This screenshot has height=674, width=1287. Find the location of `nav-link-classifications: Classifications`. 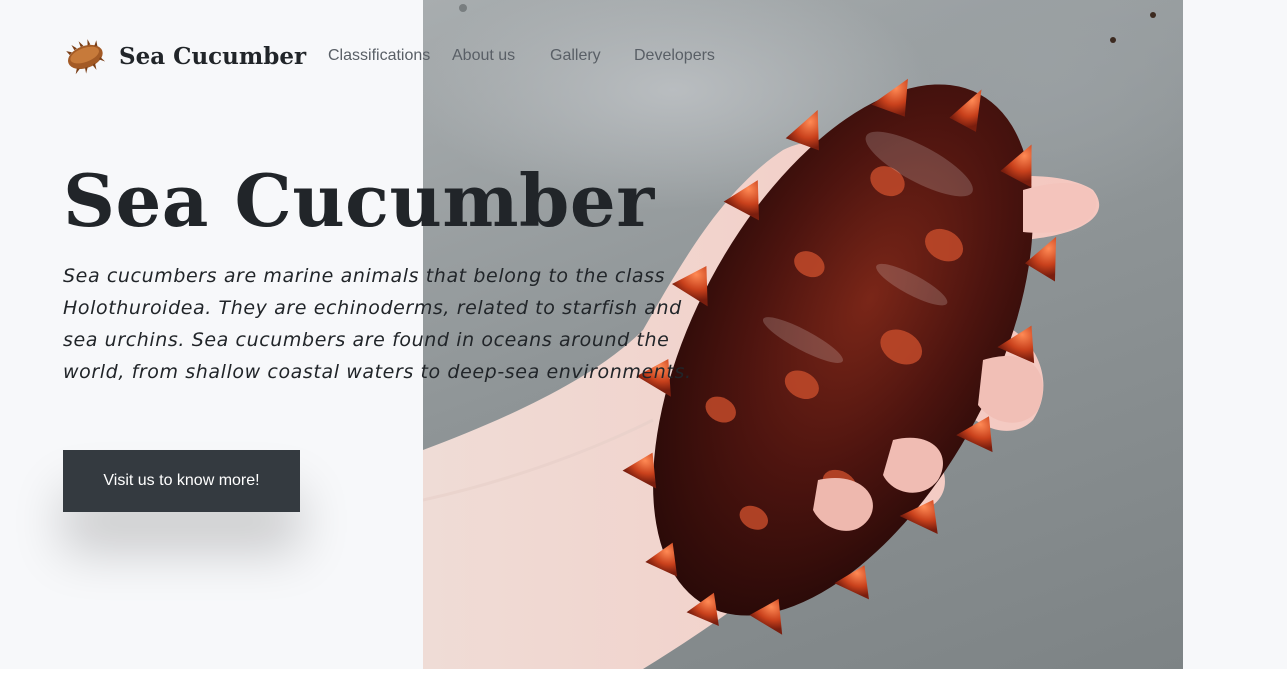

nav-link-classifications: Classifications is located at coordinates (379, 56).